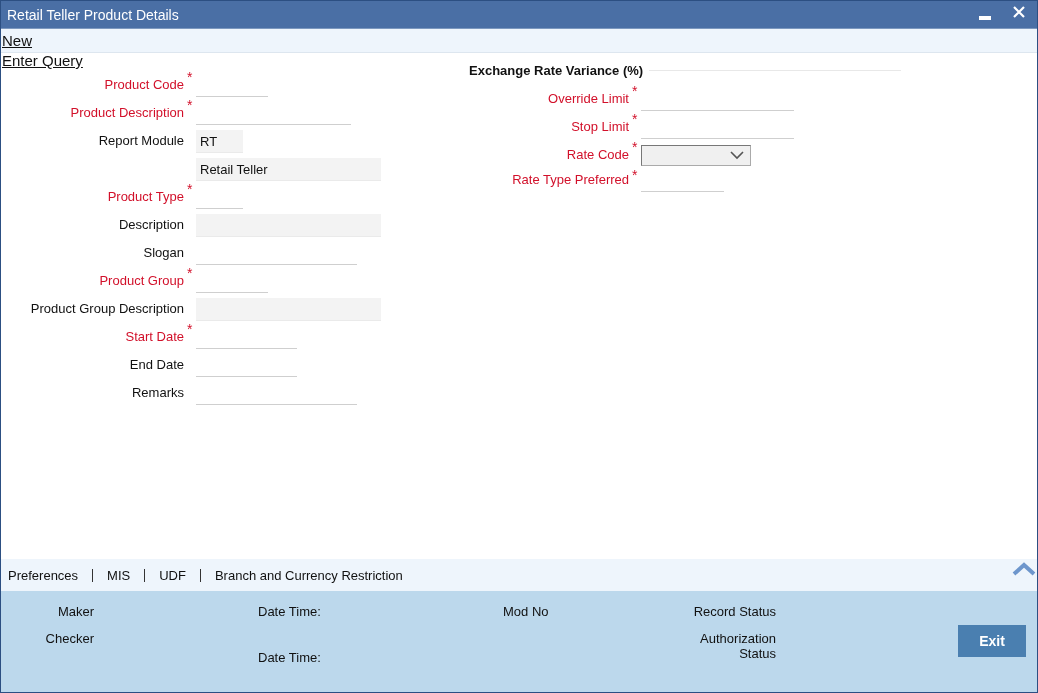  I want to click on dropdown-field, so click(696, 155).